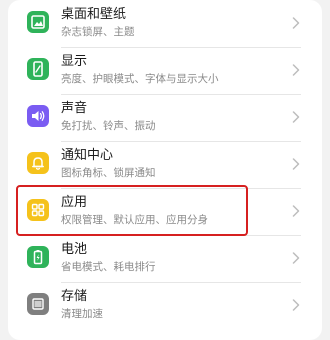 This screenshot has width=330, height=340. Describe the element at coordinates (165, 211) in the screenshot. I see `settings-item-apps: 应用 权限管理、默认应用、应用分身` at that location.